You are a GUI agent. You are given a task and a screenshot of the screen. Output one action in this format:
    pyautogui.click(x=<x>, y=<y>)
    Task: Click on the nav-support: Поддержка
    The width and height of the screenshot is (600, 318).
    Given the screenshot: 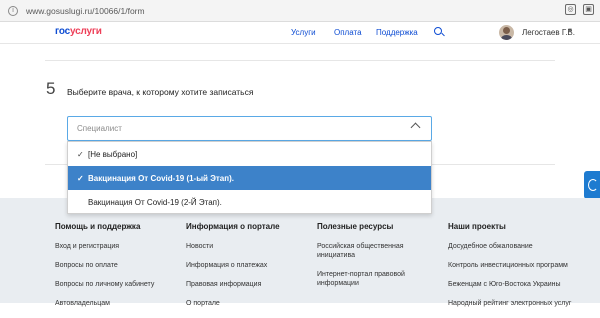 What is the action you would take?
    pyautogui.click(x=397, y=32)
    